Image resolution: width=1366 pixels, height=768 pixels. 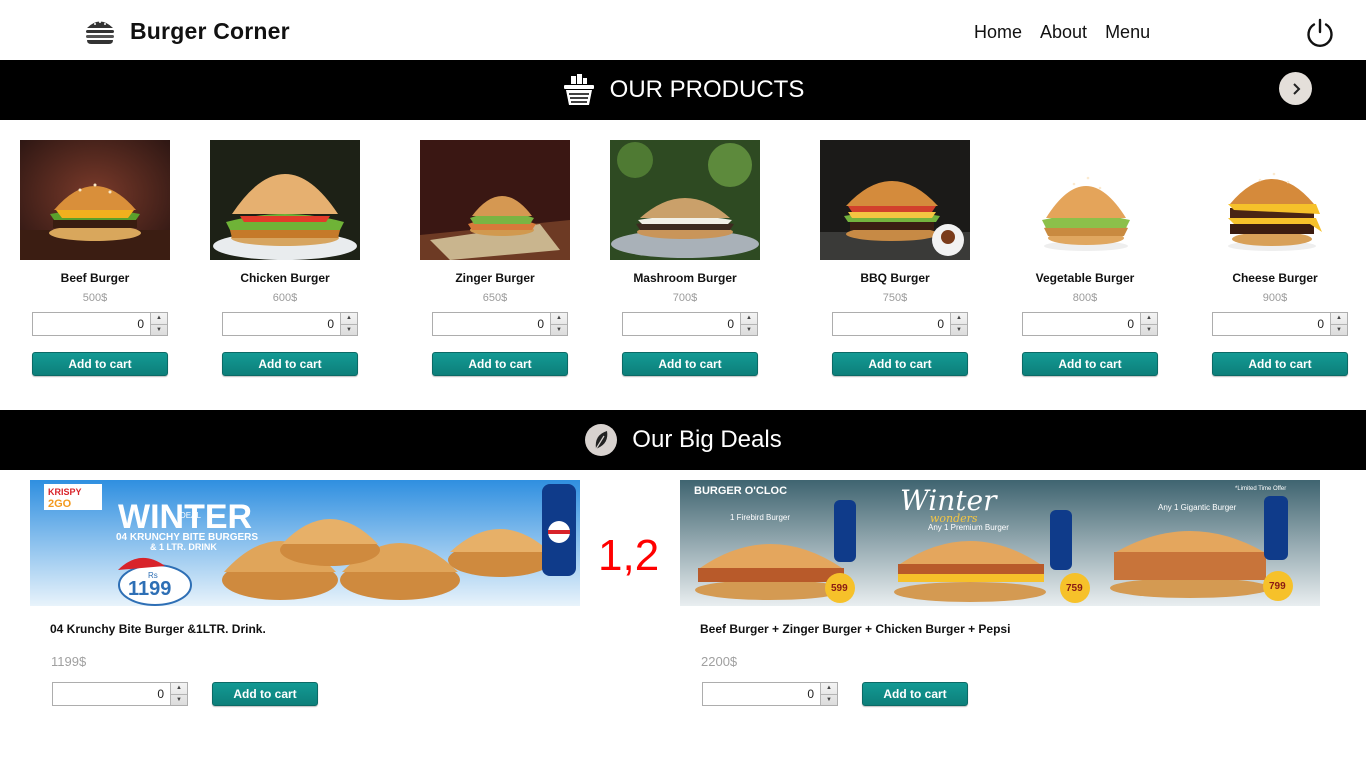 I want to click on products-title: OUR PRODUCTS, so click(x=707, y=89).